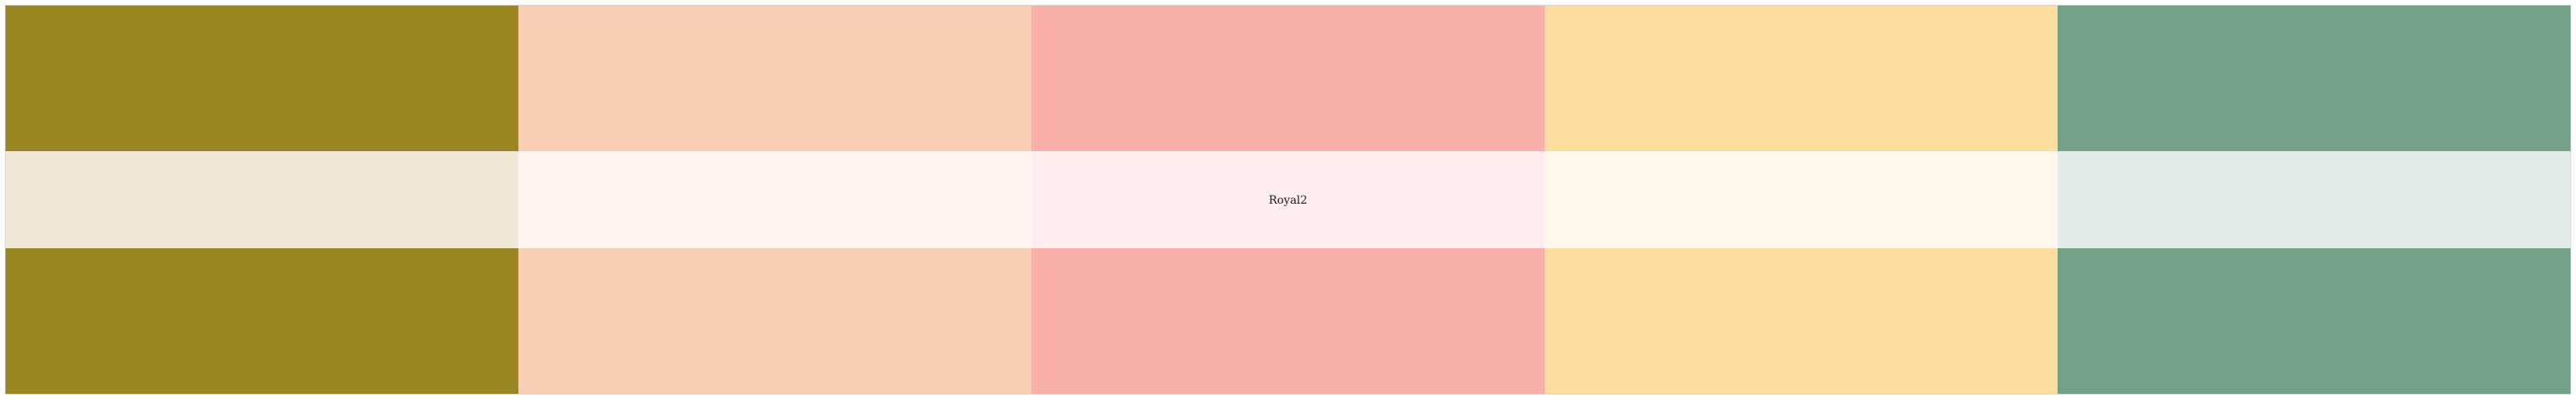 The height and width of the screenshot is (401, 2576). I want to click on swatch-2-strong-top, so click(775, 78).